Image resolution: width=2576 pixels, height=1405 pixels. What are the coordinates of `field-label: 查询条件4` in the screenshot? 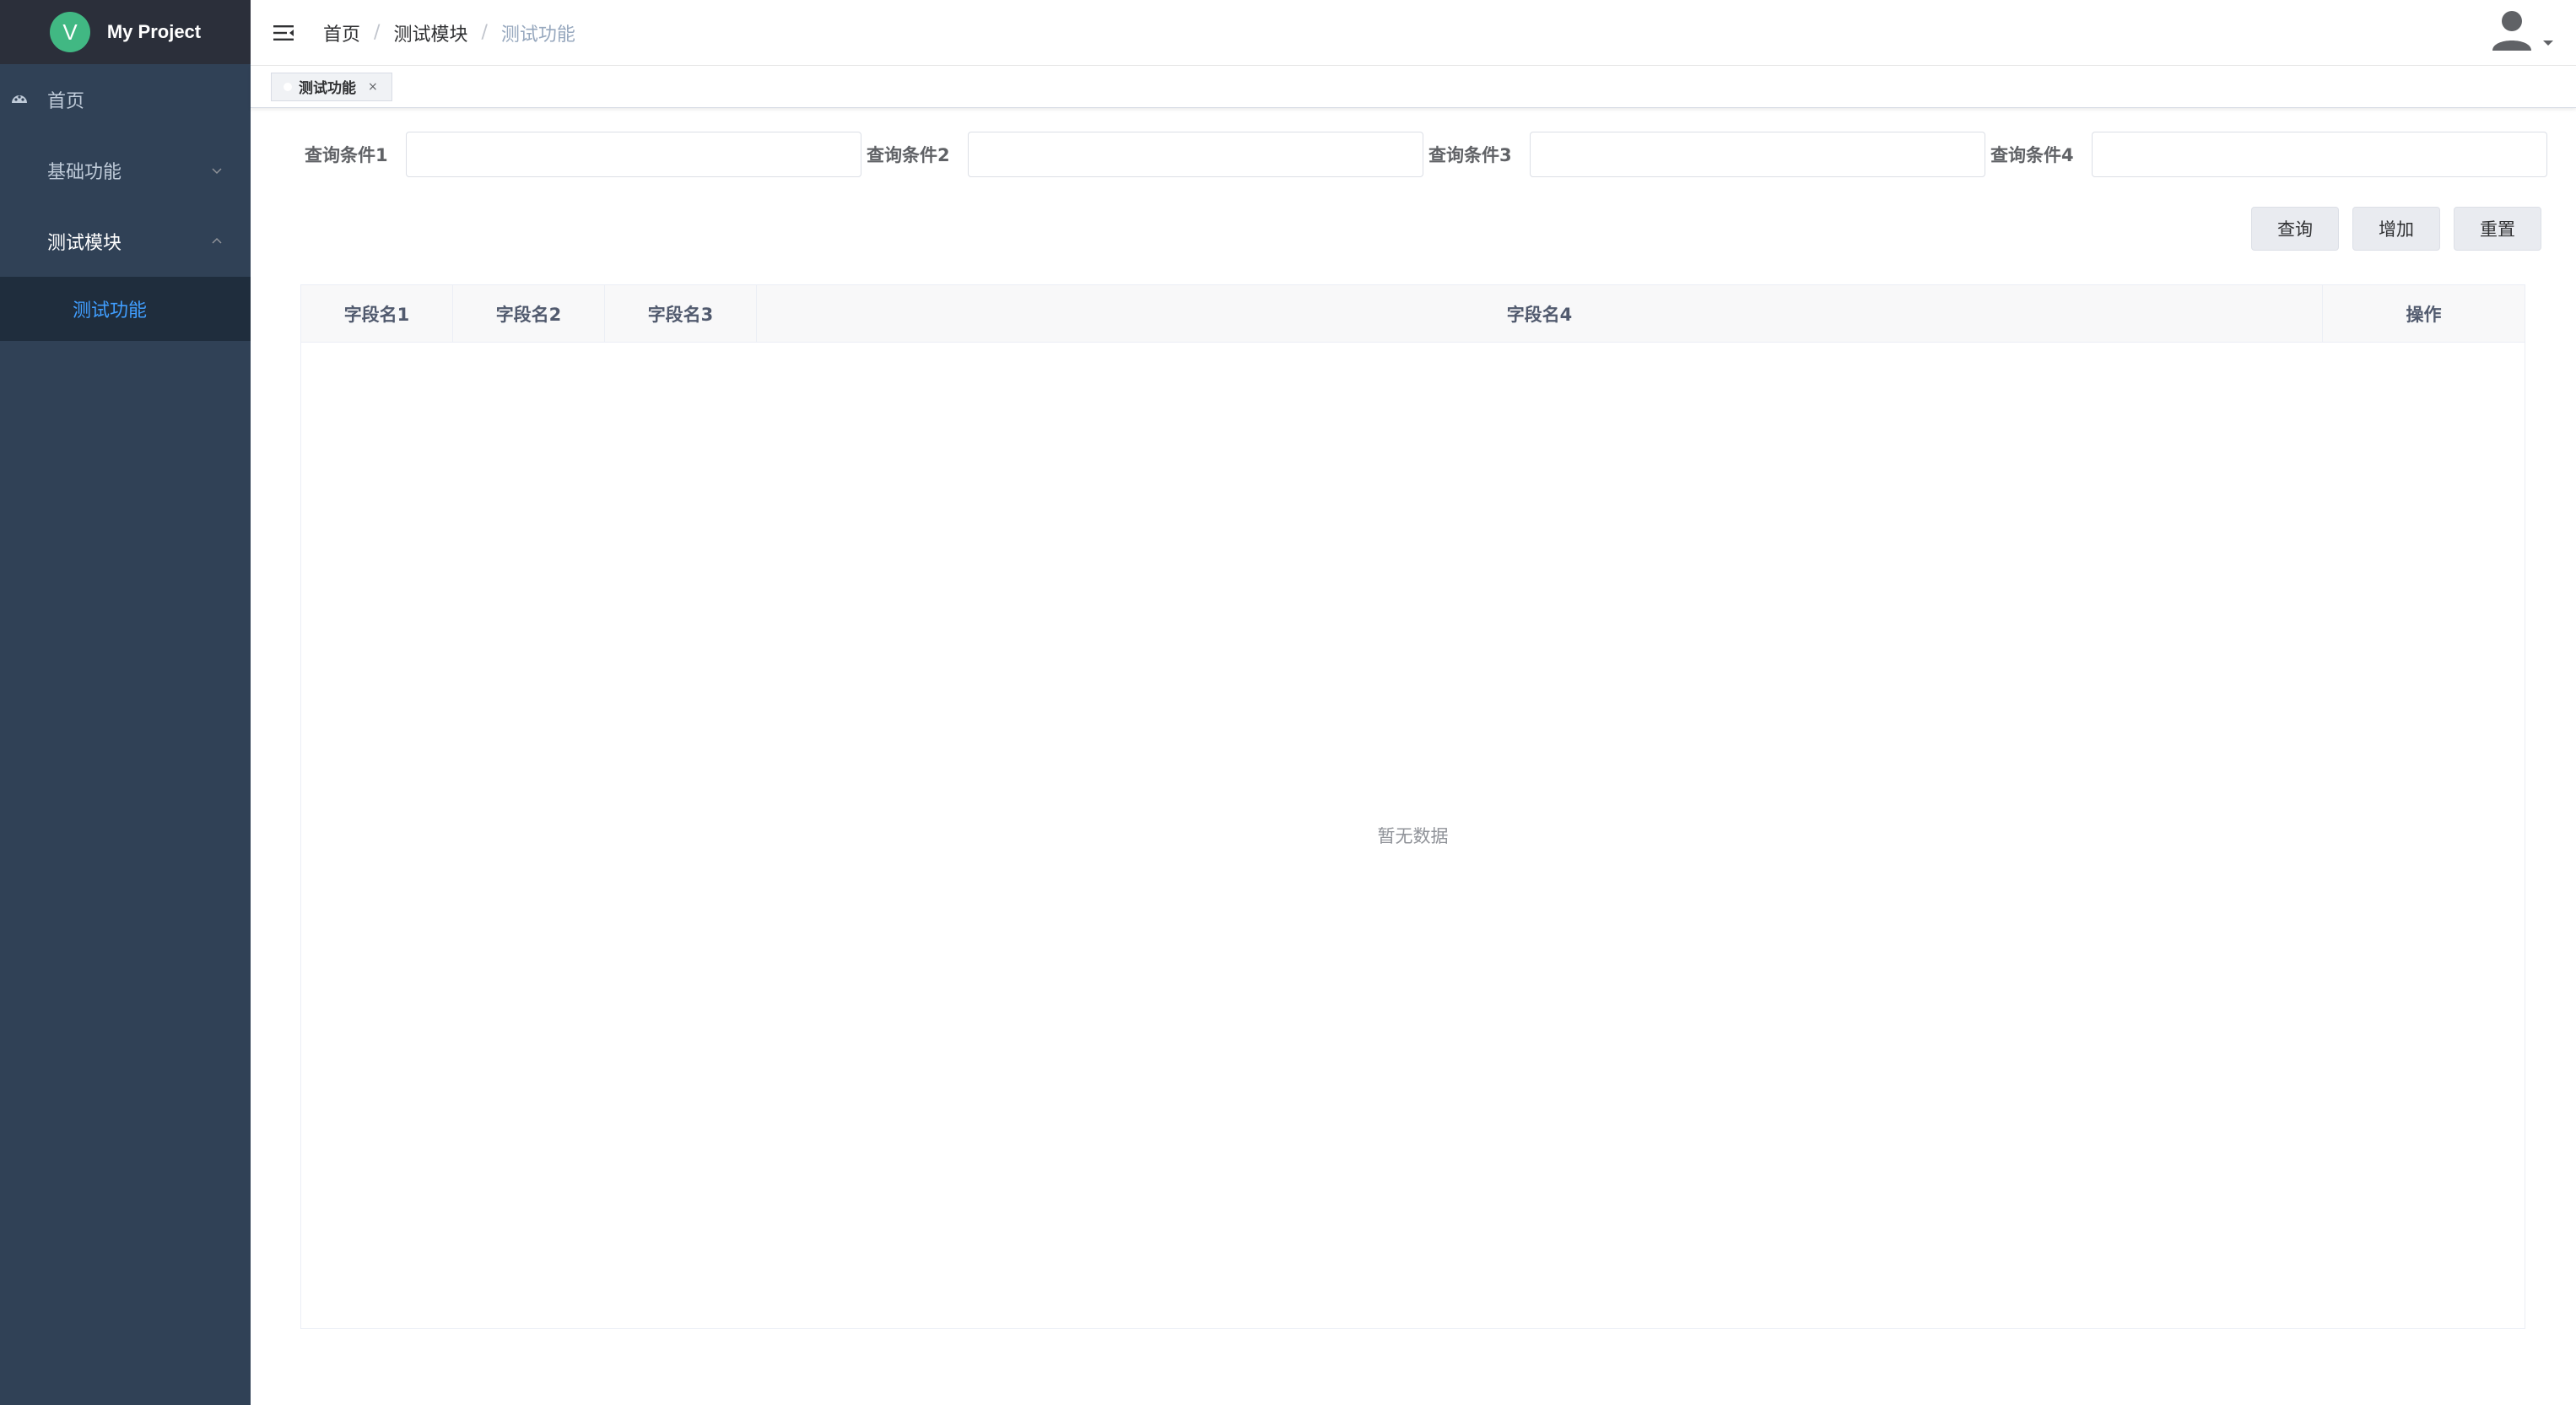 It's located at (2032, 155).